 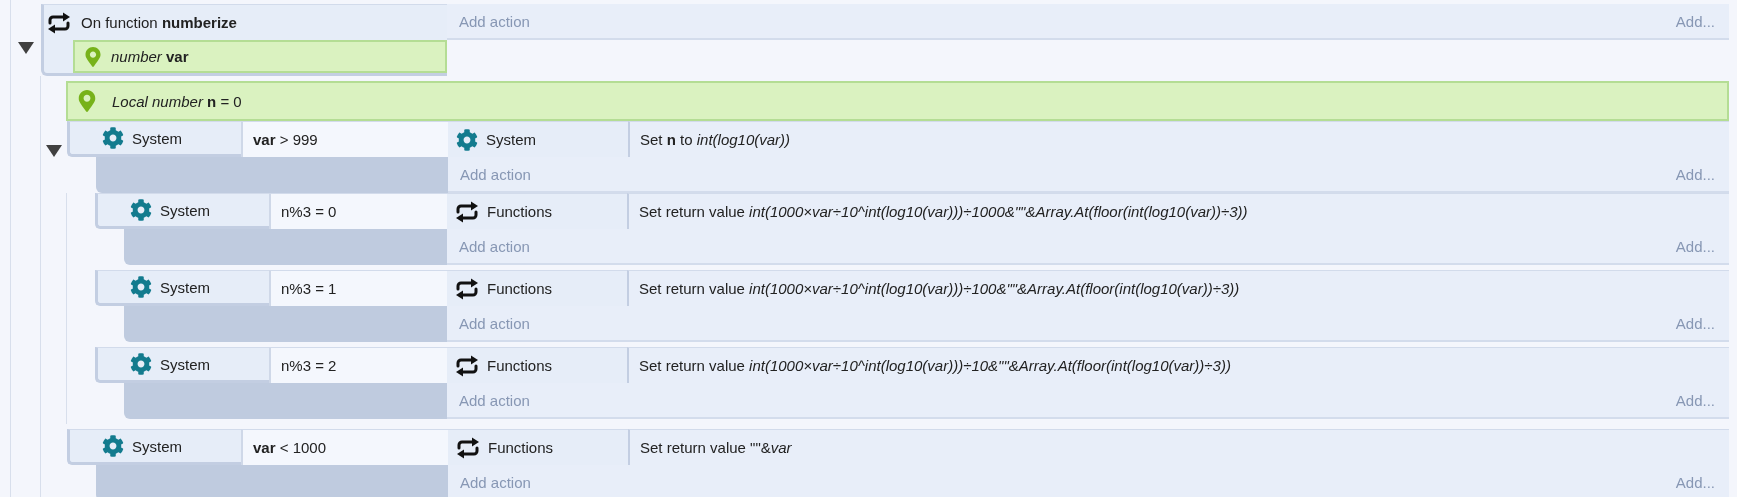 I want to click on action-text: Set return value int(1000×var÷10^int(log10(var)))÷1000&""&Array.At(floor(int(log10(var))÷3)), so click(x=1178, y=211).